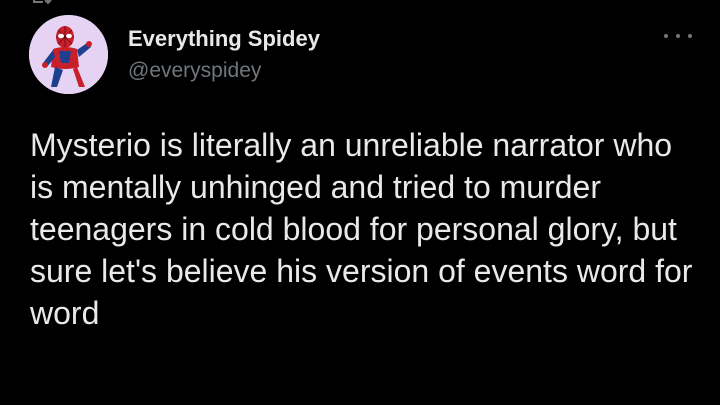 Image resolution: width=720 pixels, height=405 pixels. Describe the element at coordinates (224, 71) in the screenshot. I see `user-handle: @everyspidey` at that location.